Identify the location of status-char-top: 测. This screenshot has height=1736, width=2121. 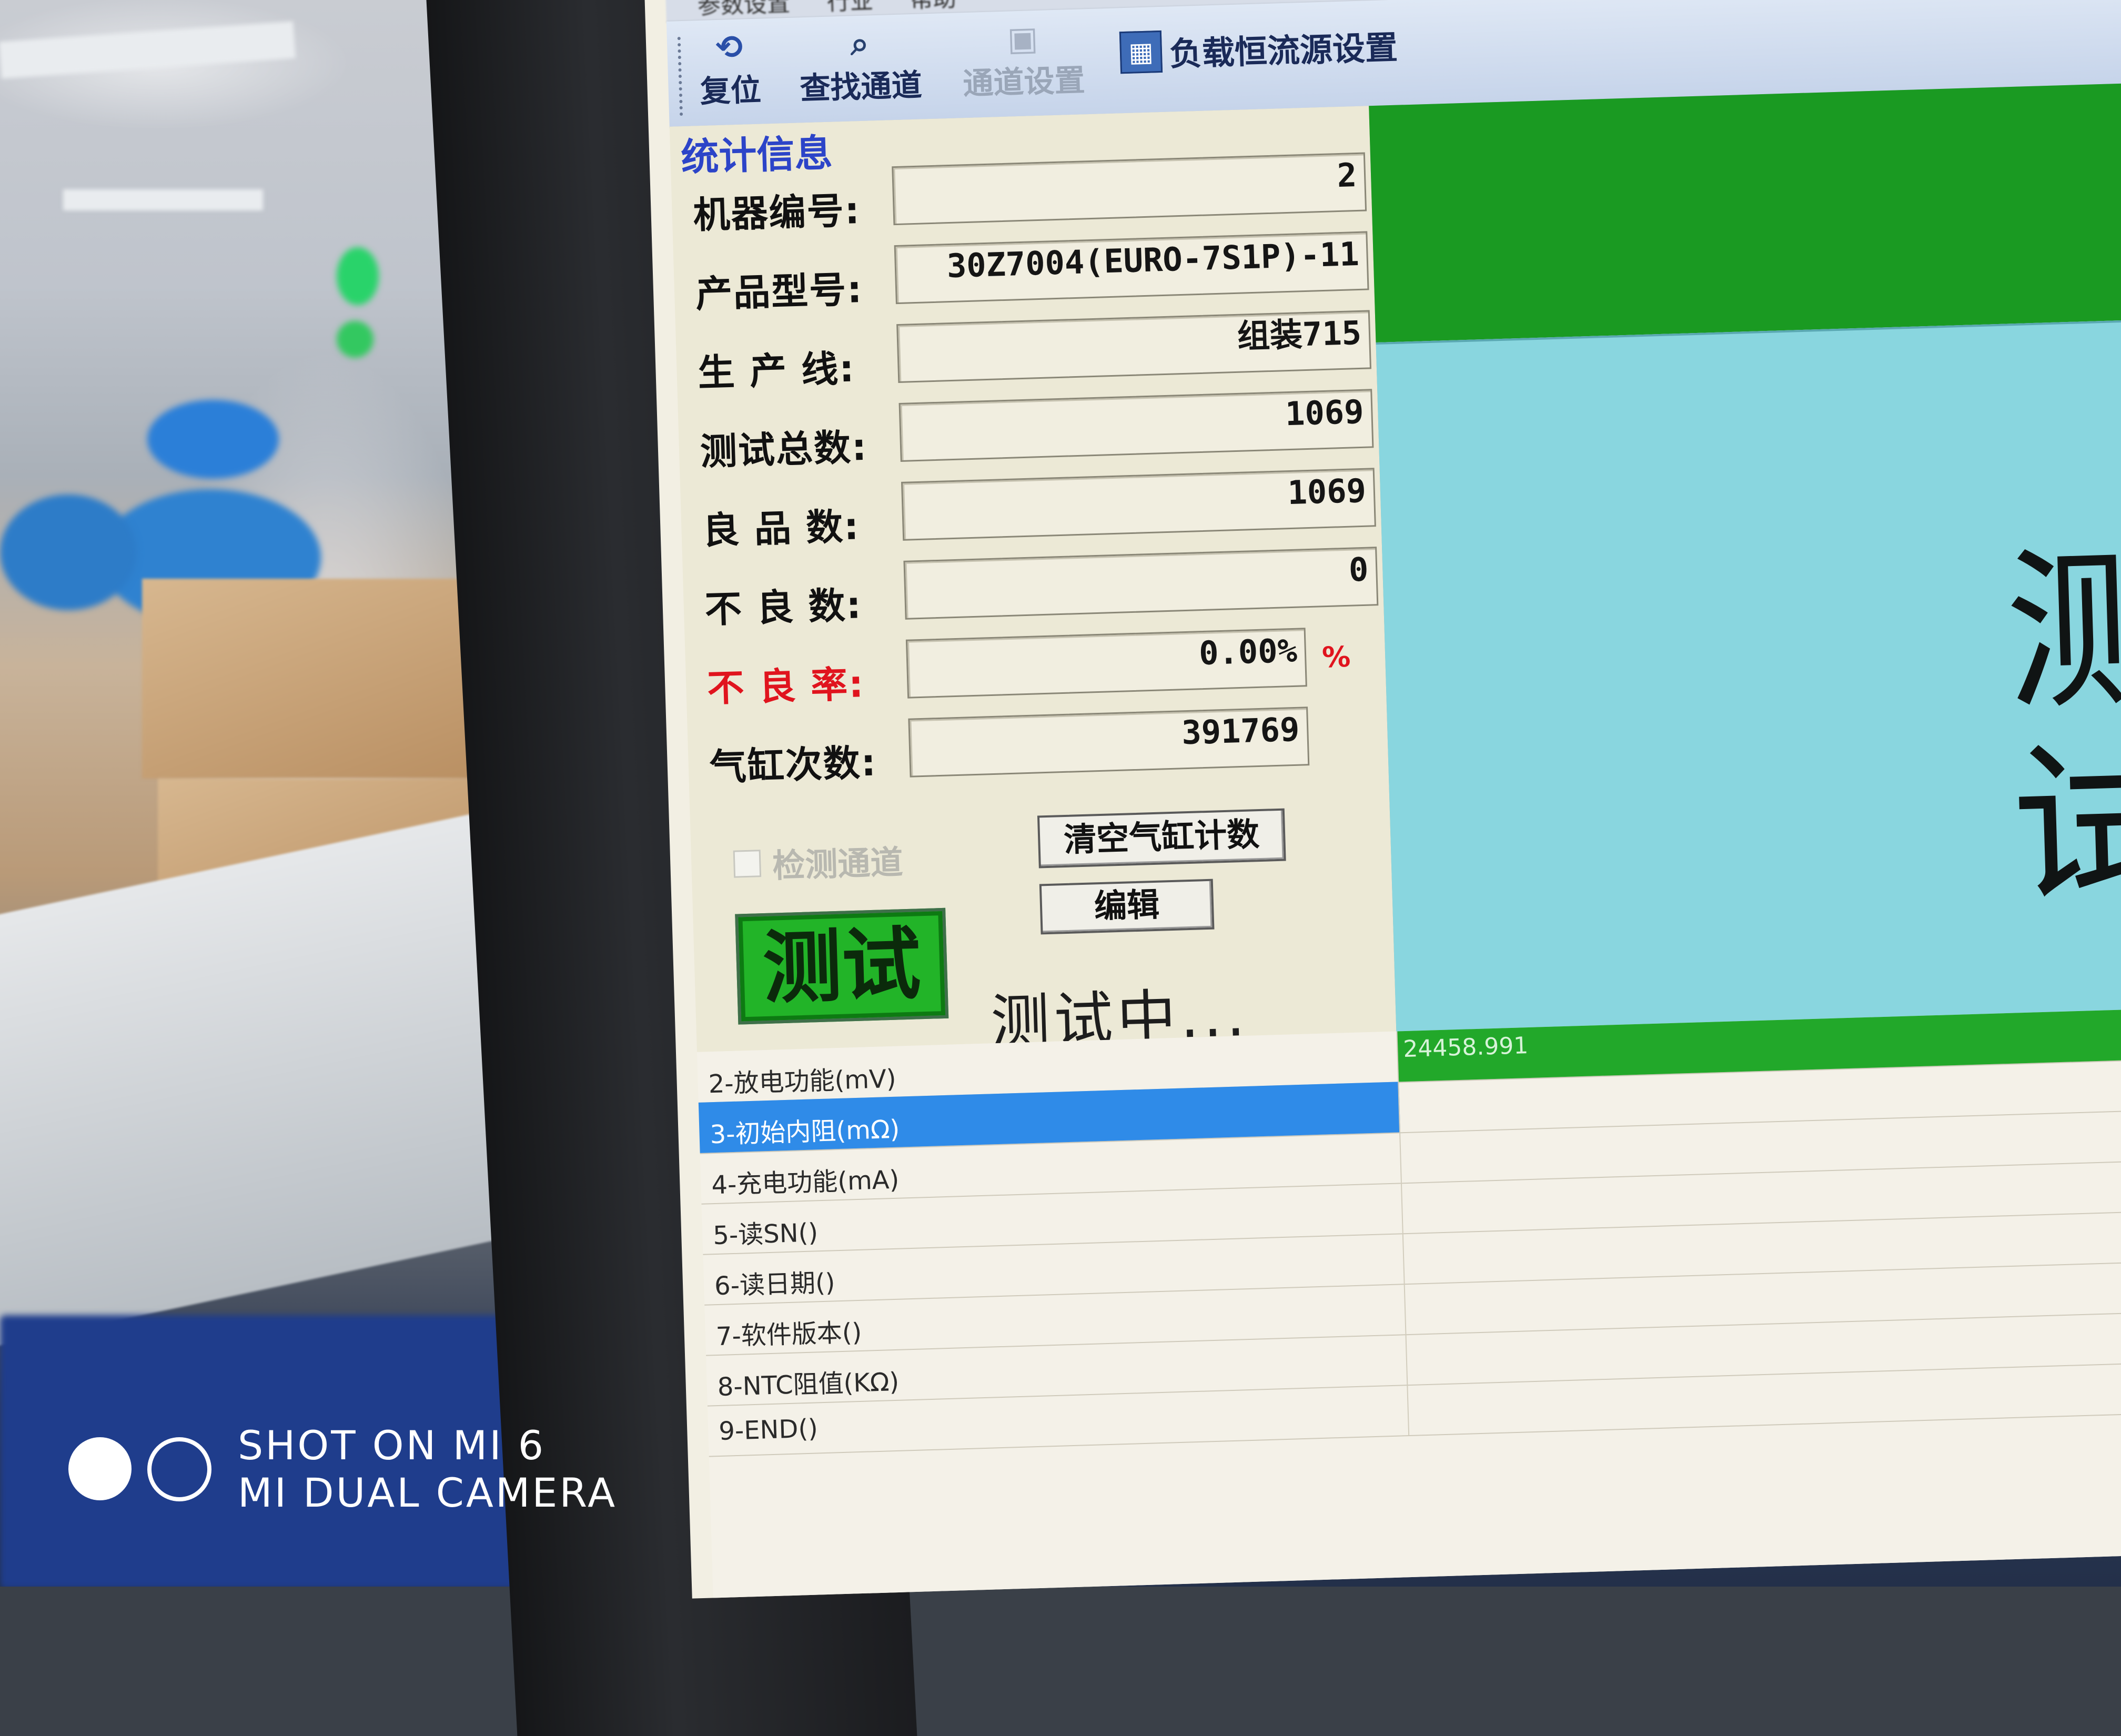
(2061, 631).